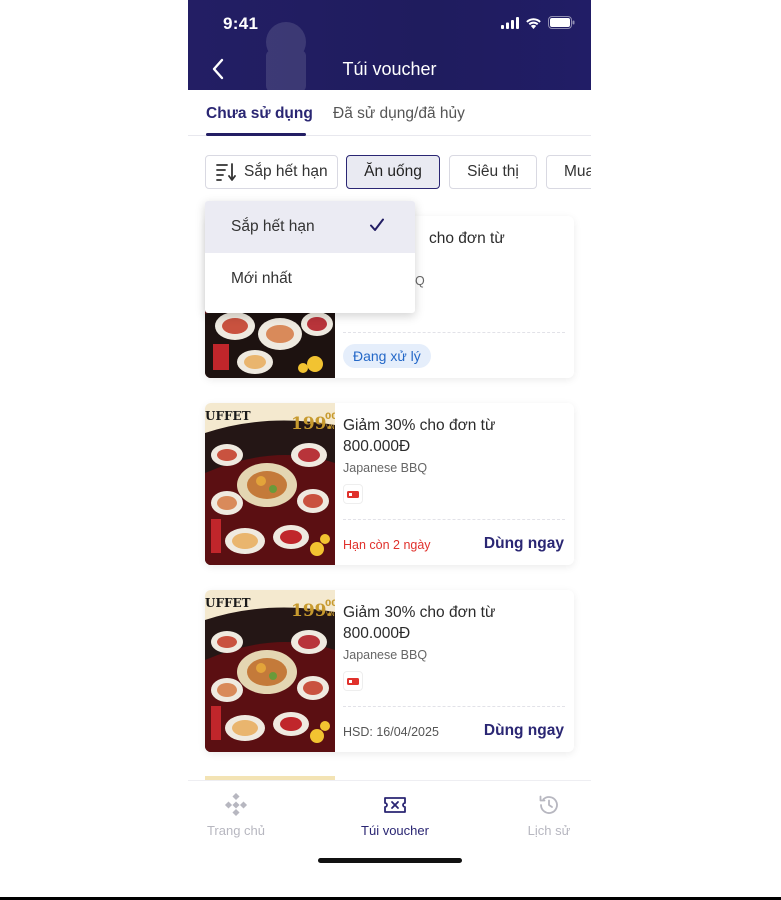 The height and width of the screenshot is (900, 781). Describe the element at coordinates (259, 114) in the screenshot. I see `tab-unused: Chưa sử dụng` at that location.